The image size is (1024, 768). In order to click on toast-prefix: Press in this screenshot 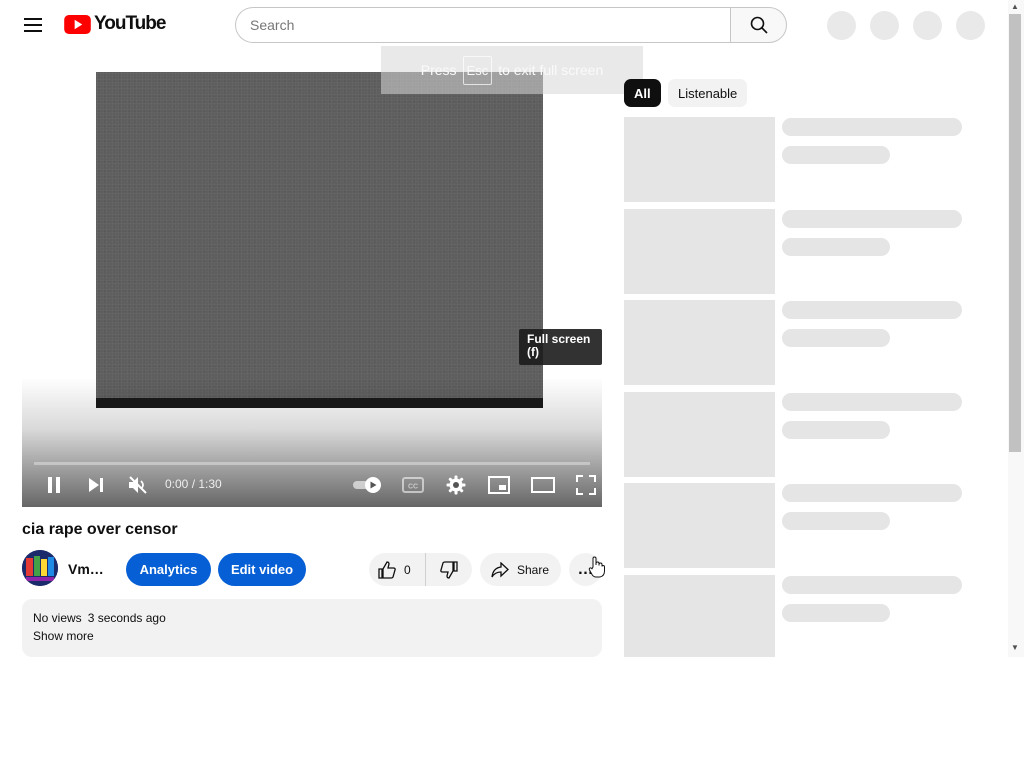, I will do `click(438, 70)`.